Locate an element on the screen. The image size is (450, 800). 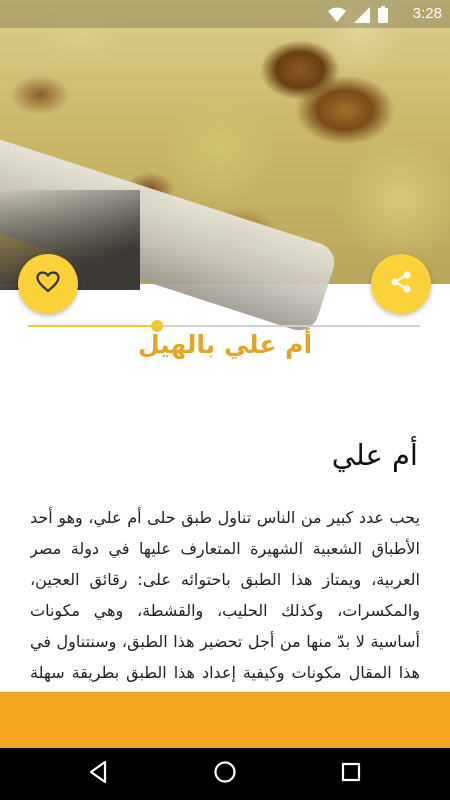
home-button is located at coordinates (225, 774).